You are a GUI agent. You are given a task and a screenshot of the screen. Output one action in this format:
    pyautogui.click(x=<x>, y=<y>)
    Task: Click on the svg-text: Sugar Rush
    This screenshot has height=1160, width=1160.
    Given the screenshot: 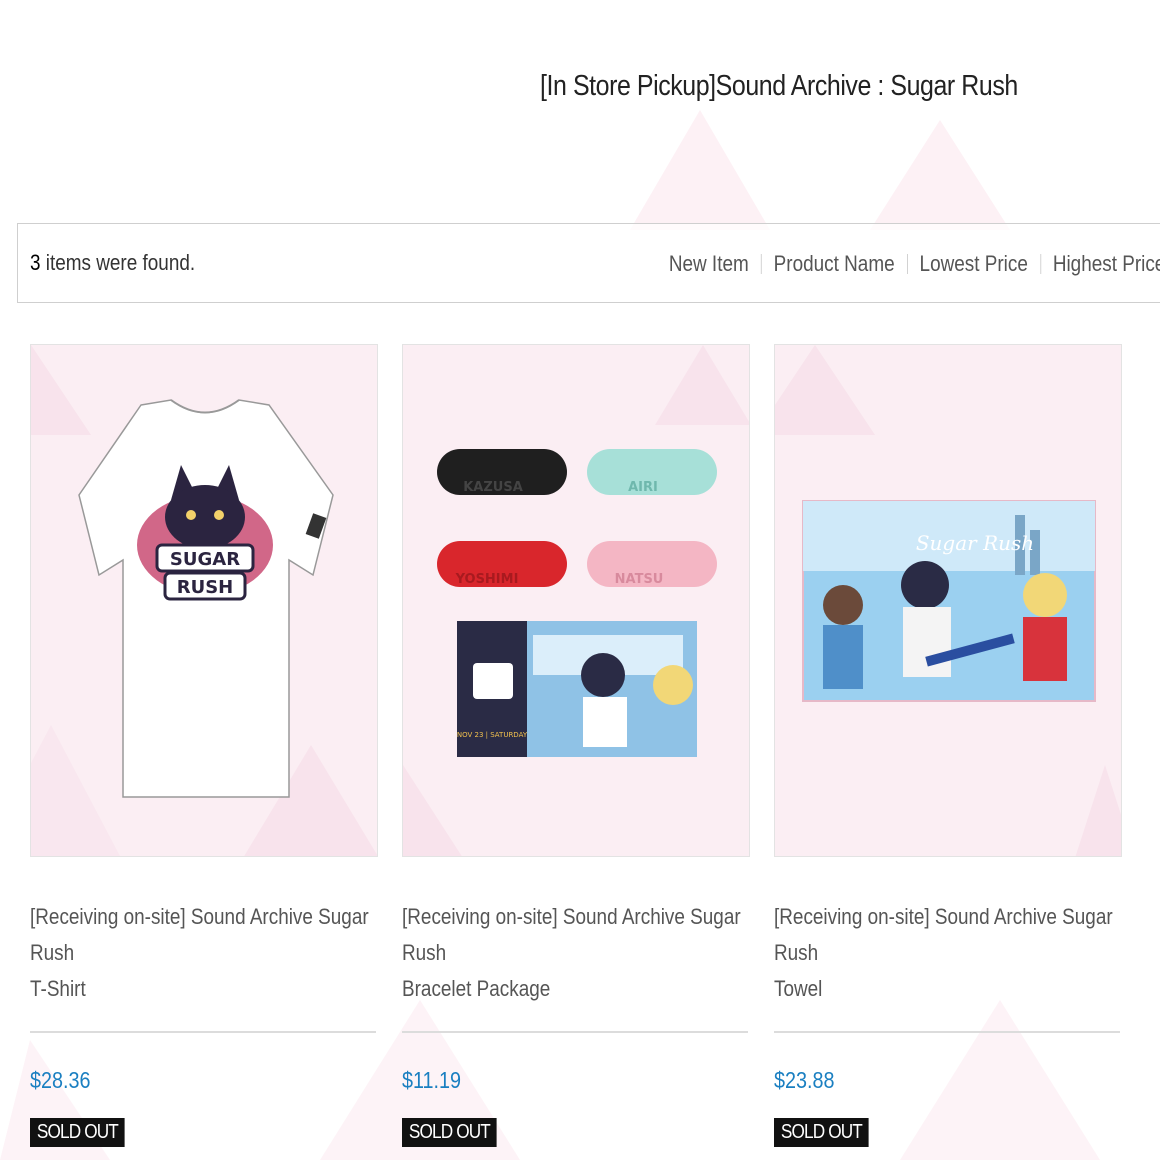 What is the action you would take?
    pyautogui.click(x=975, y=543)
    